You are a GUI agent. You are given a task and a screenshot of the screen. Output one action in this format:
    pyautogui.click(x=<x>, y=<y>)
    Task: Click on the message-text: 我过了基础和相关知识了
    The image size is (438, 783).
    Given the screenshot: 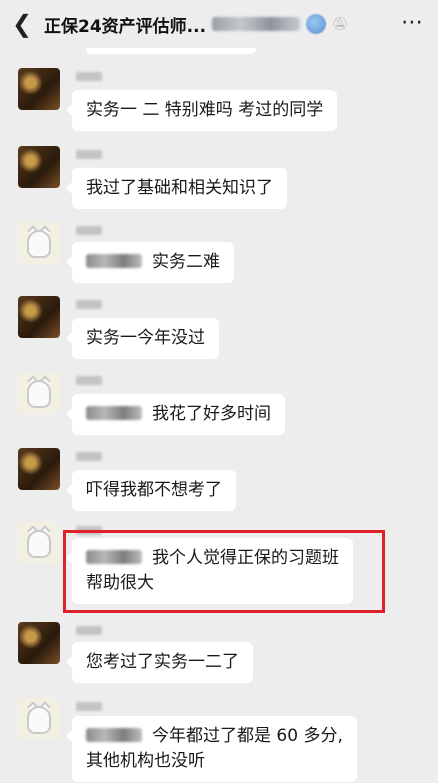 What is the action you would take?
    pyautogui.click(x=179, y=188)
    